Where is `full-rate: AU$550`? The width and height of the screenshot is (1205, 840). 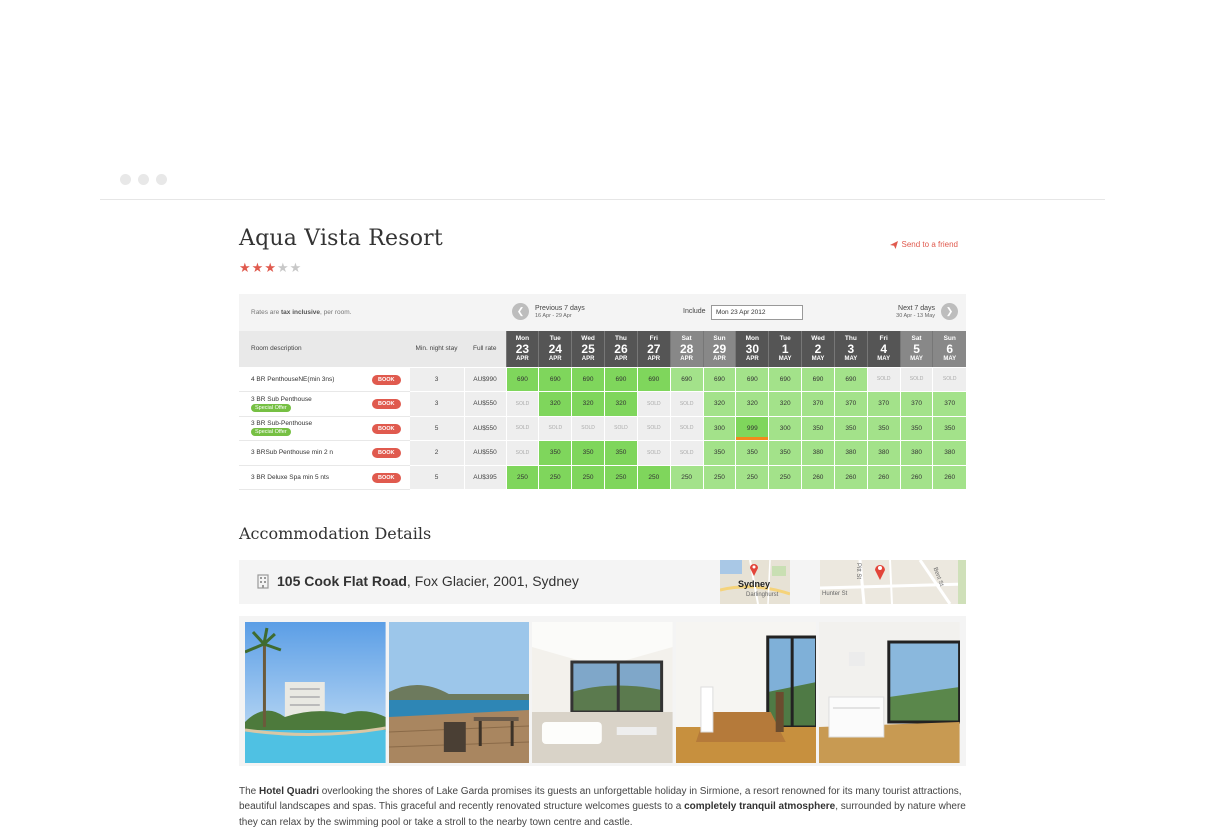
full-rate: AU$550 is located at coordinates (484, 404).